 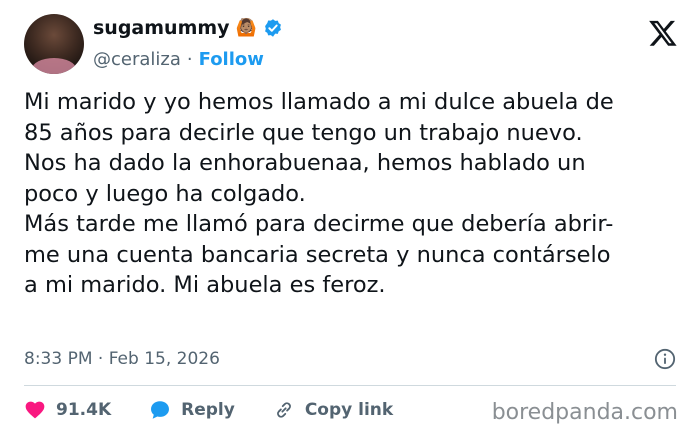 I want to click on like-count: 91.4K, so click(x=84, y=410).